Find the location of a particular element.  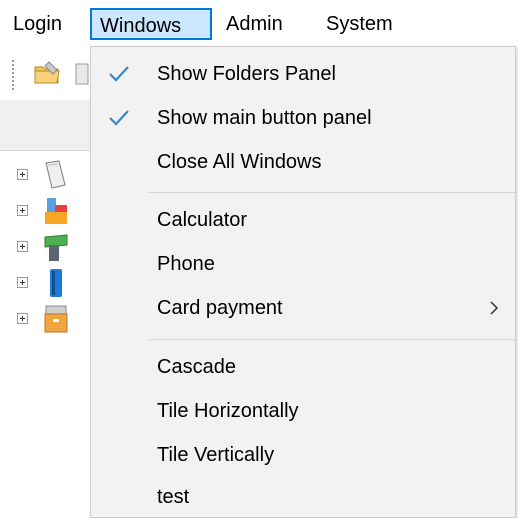

menu-item-cascade: Cascade is located at coordinates (303, 367).